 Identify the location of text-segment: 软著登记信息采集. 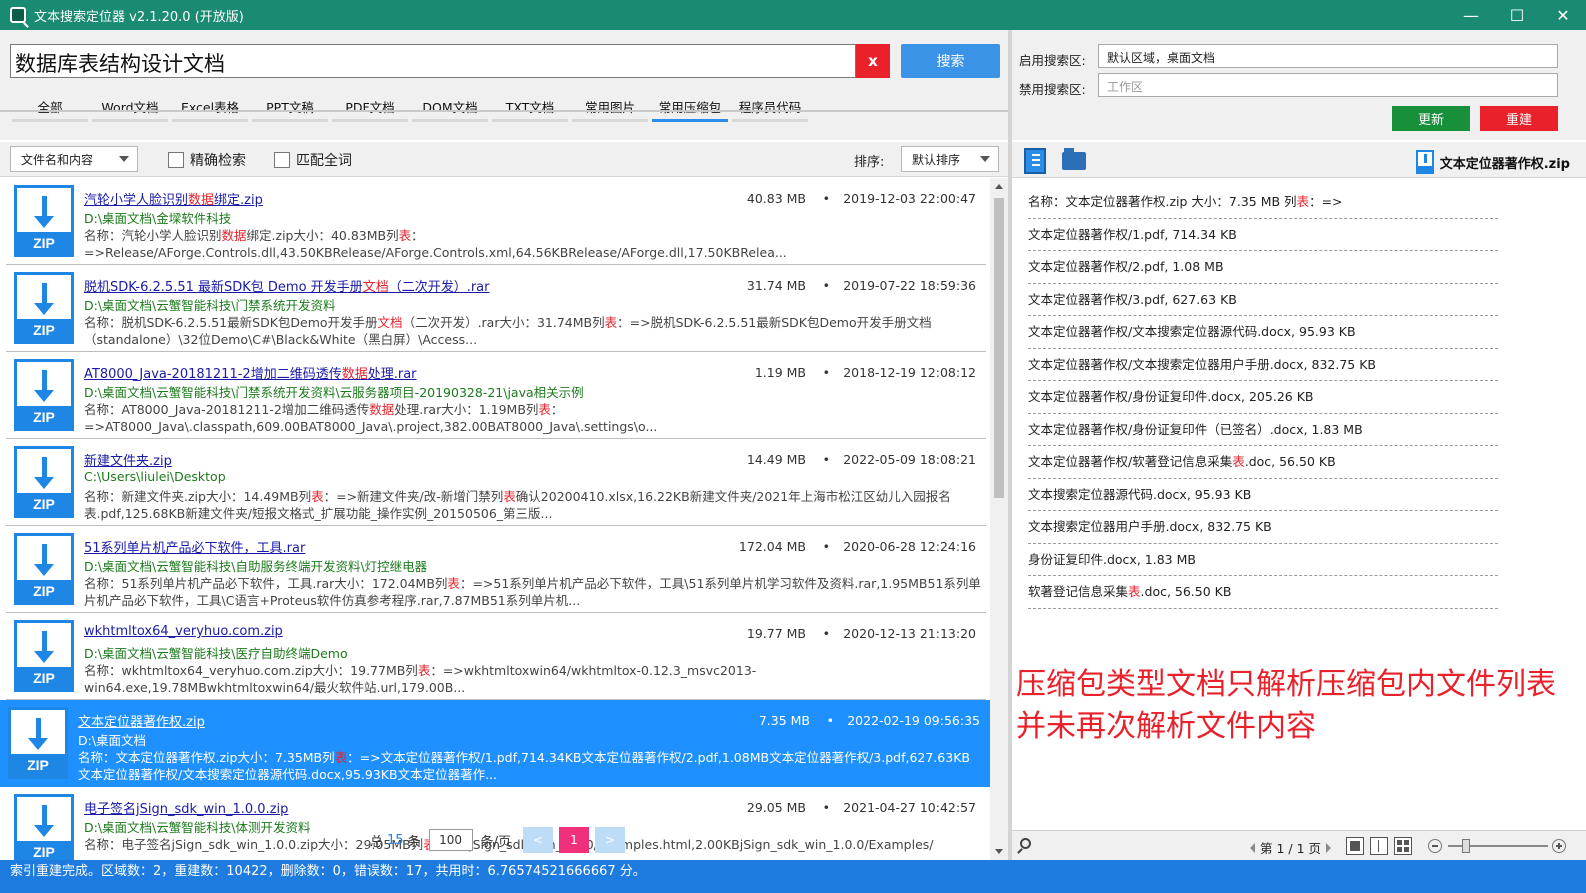
(1078, 591).